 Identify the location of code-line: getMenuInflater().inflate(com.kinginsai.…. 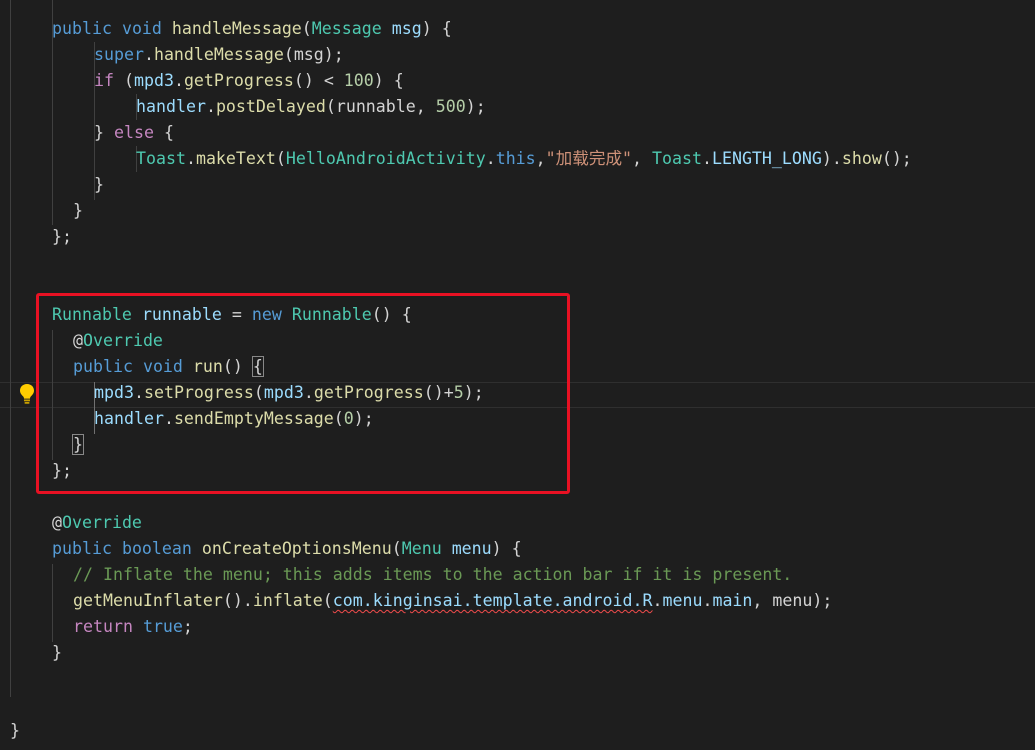
(517, 601).